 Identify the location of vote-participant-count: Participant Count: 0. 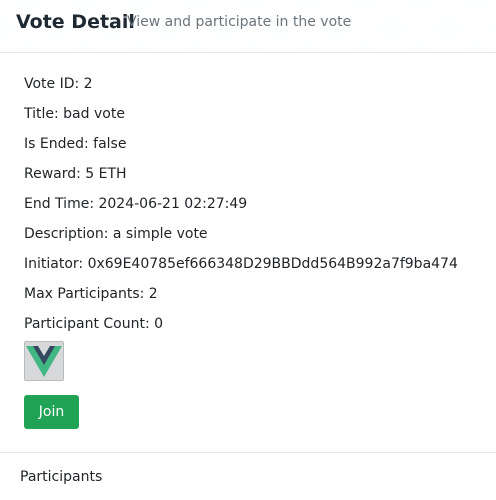
(94, 324).